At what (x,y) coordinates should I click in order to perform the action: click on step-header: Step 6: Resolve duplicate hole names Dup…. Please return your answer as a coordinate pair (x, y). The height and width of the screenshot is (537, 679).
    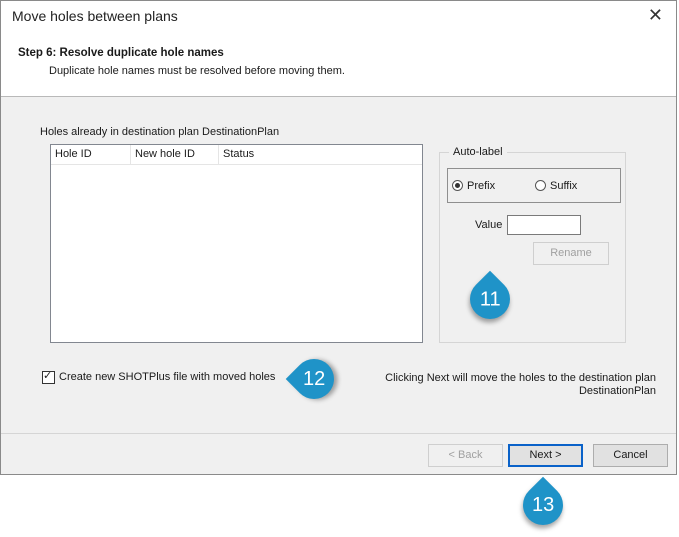
    Looking at the image, I should click on (338, 64).